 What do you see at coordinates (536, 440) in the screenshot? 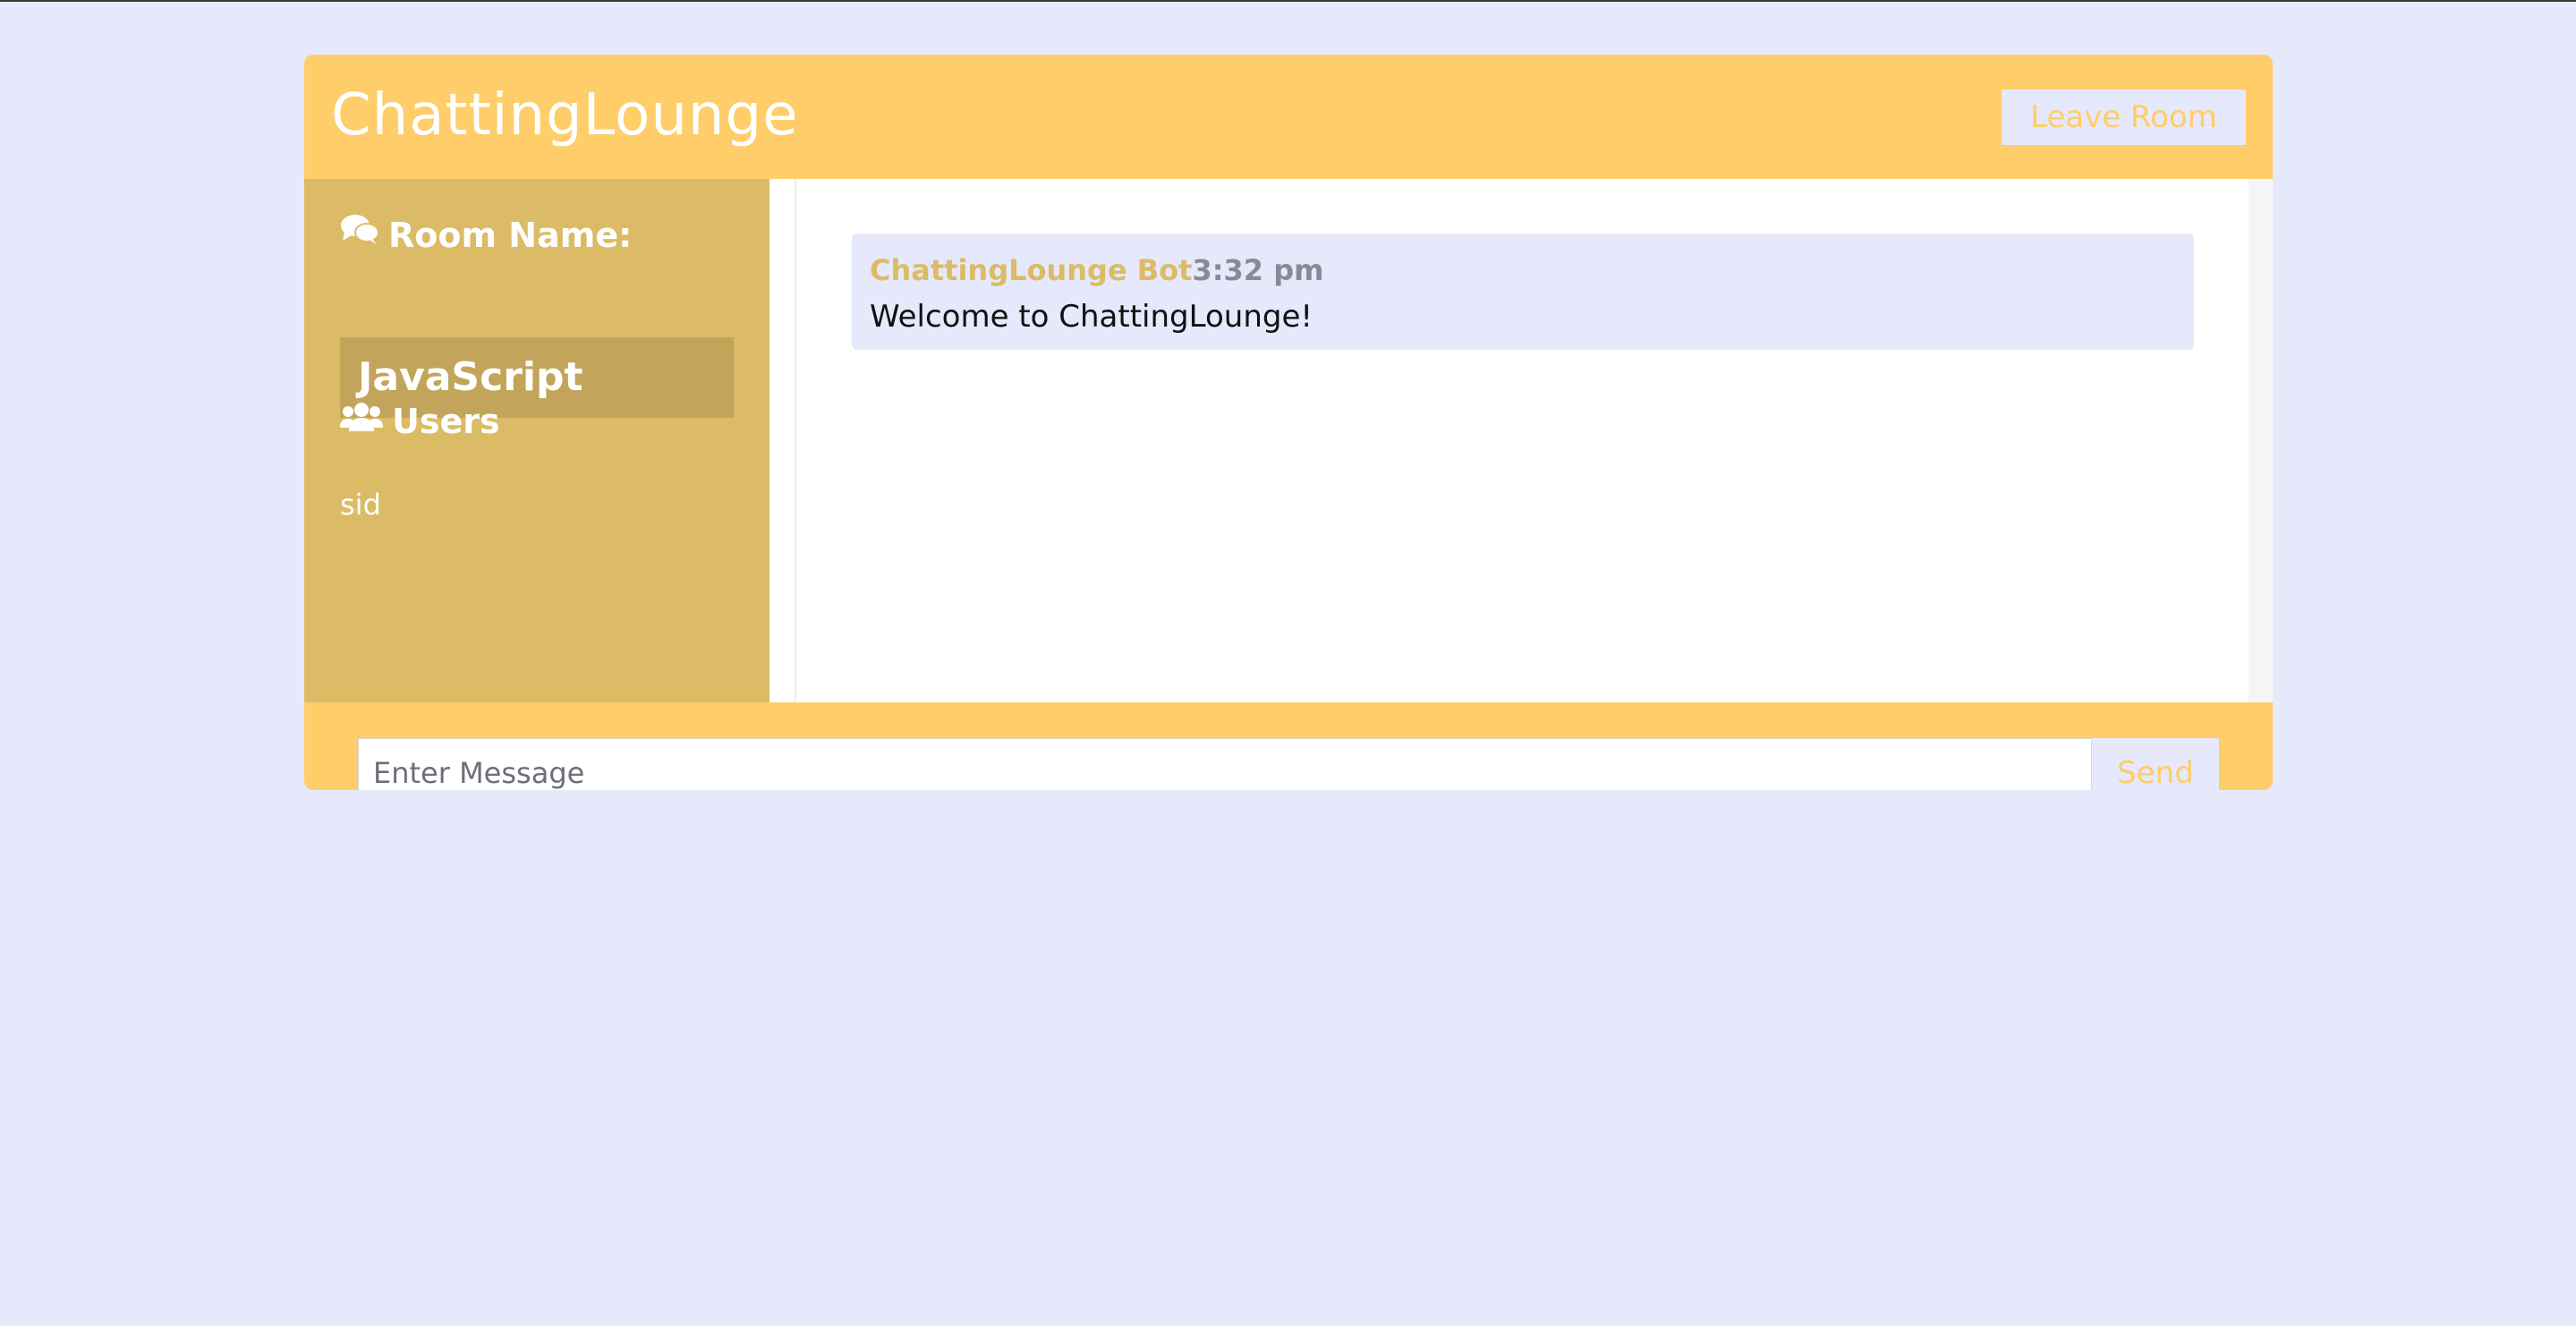
I see `chat-sidebar: Room Name: JavaScript Users sid` at bounding box center [536, 440].